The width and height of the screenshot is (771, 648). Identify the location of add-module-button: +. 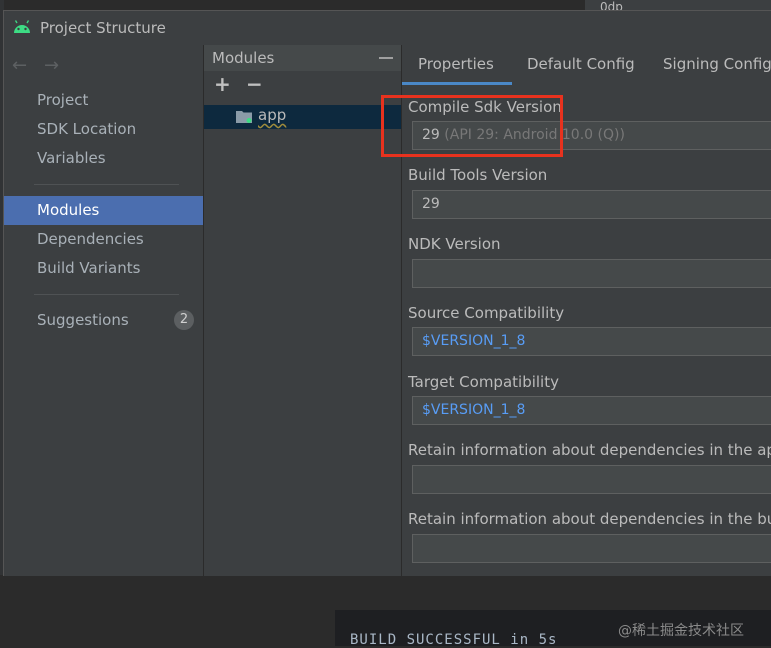
(222, 84).